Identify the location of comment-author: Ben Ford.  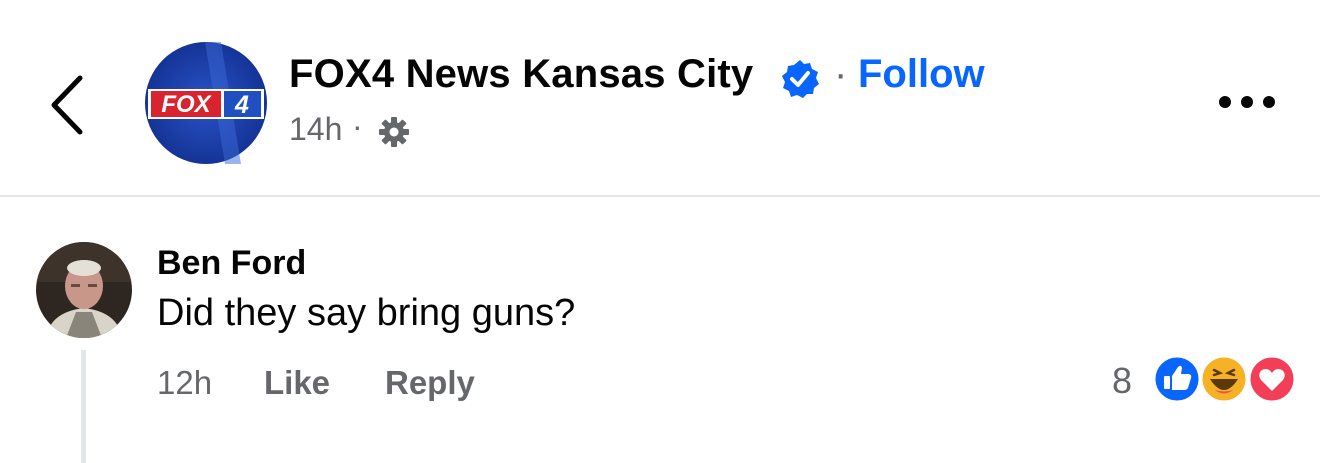
(231, 263).